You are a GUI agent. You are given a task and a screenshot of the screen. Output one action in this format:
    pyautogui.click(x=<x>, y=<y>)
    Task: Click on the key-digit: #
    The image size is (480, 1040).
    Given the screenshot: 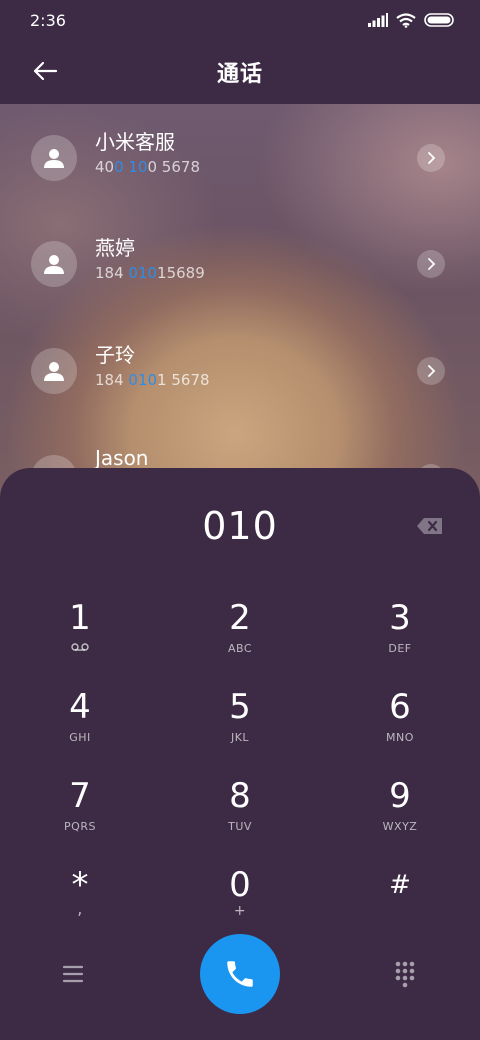 What is the action you would take?
    pyautogui.click(x=400, y=885)
    